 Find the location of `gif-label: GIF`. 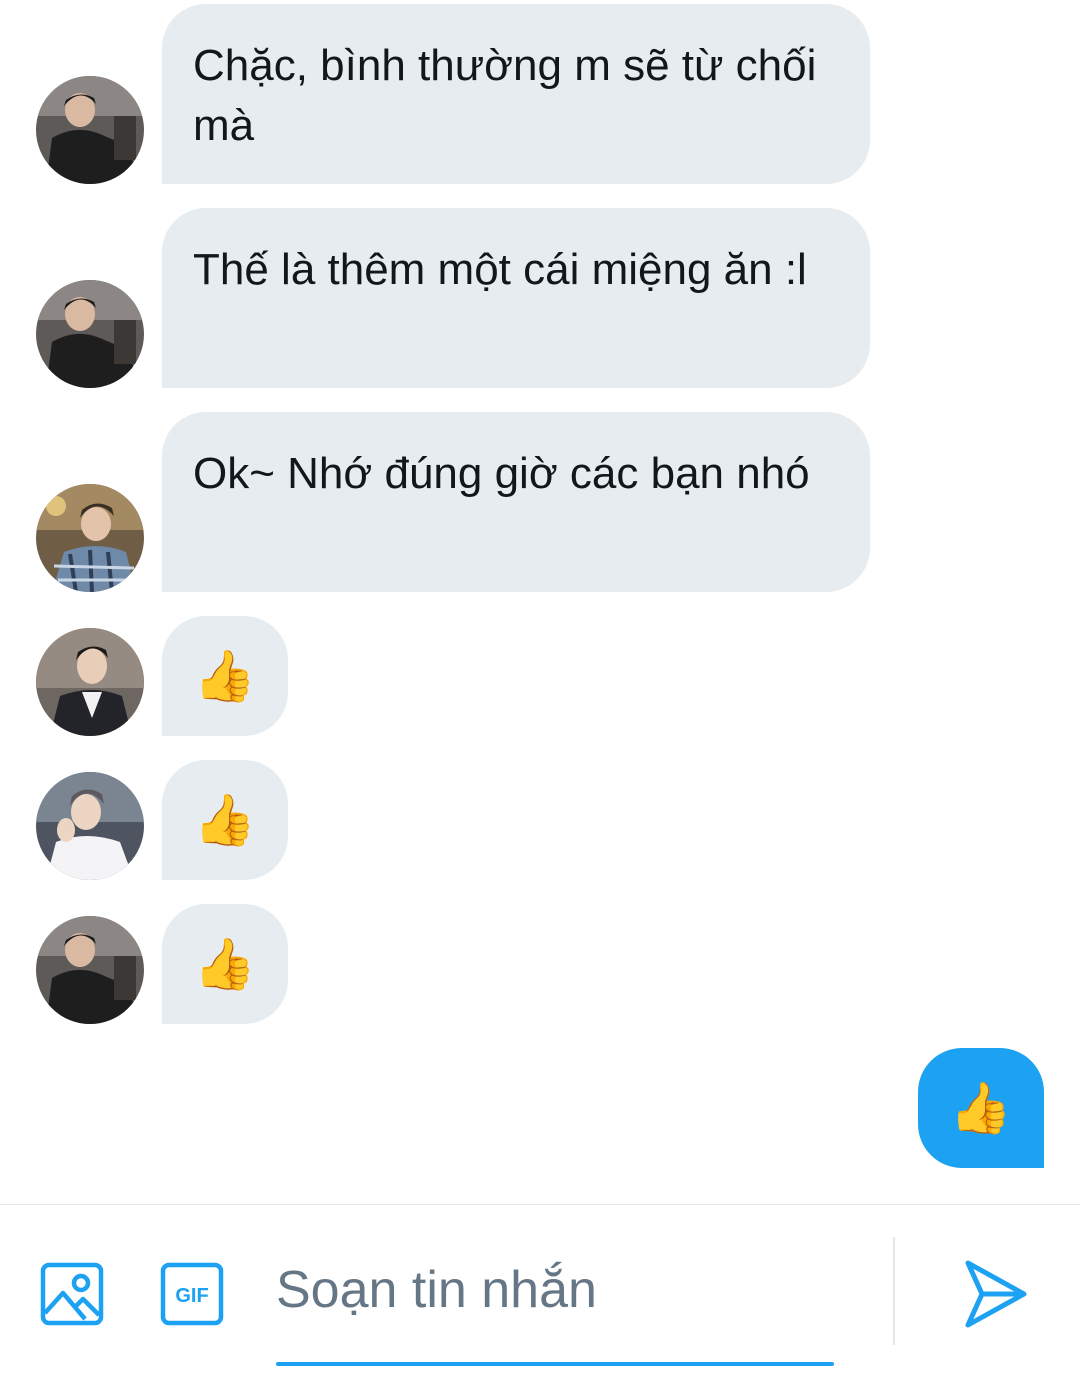

gif-label: GIF is located at coordinates (191, 1296).